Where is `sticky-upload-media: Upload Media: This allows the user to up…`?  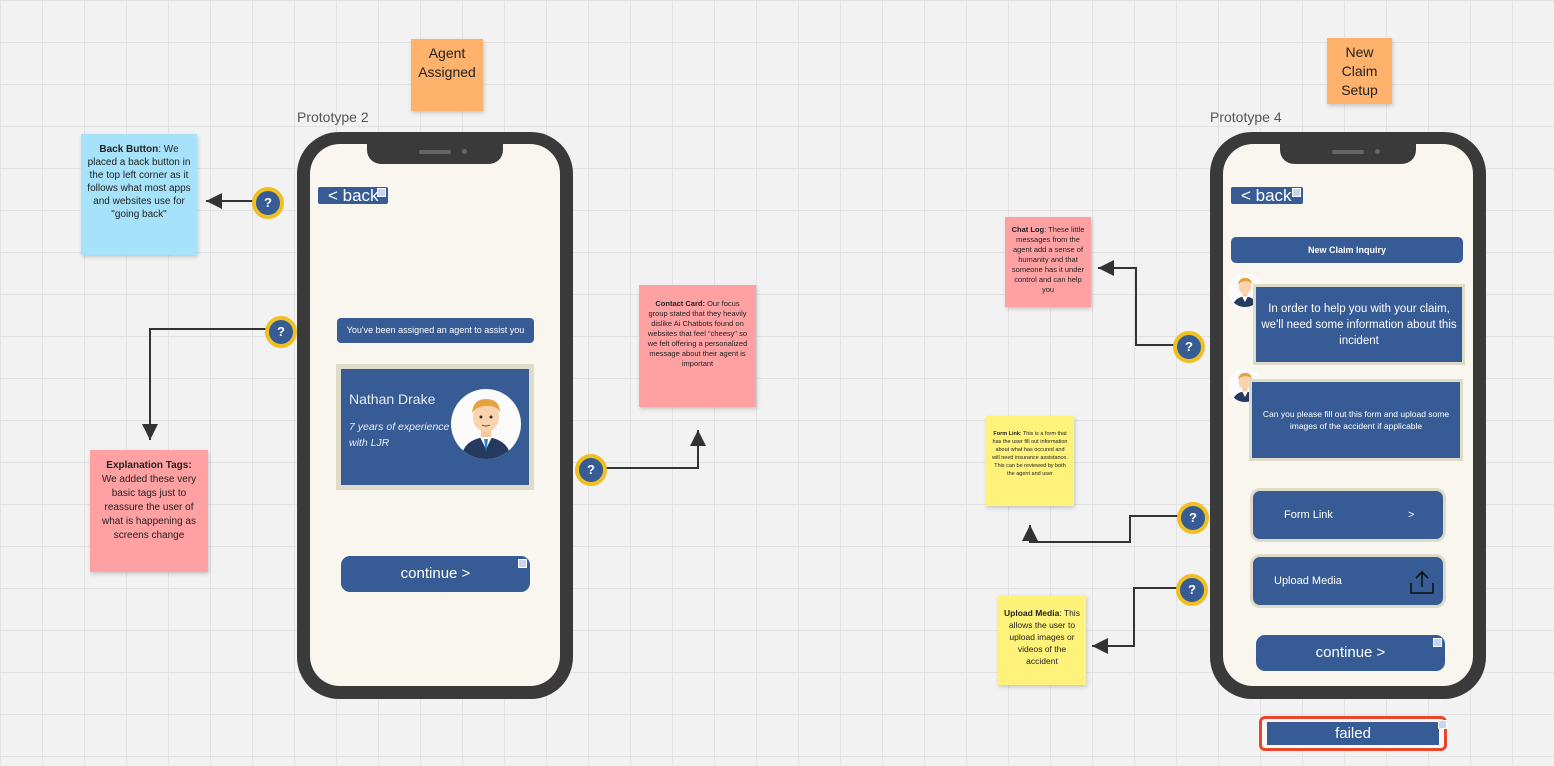
sticky-upload-media: Upload Media: This allows the user to up… is located at coordinates (1042, 640).